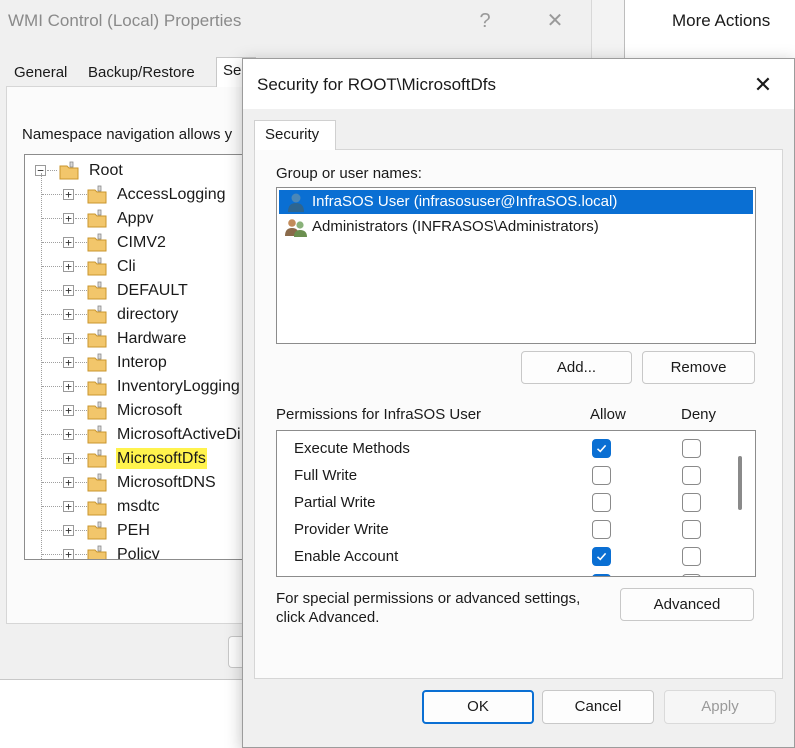  Describe the element at coordinates (40, 74) in the screenshot. I see `tab-general: General` at that location.